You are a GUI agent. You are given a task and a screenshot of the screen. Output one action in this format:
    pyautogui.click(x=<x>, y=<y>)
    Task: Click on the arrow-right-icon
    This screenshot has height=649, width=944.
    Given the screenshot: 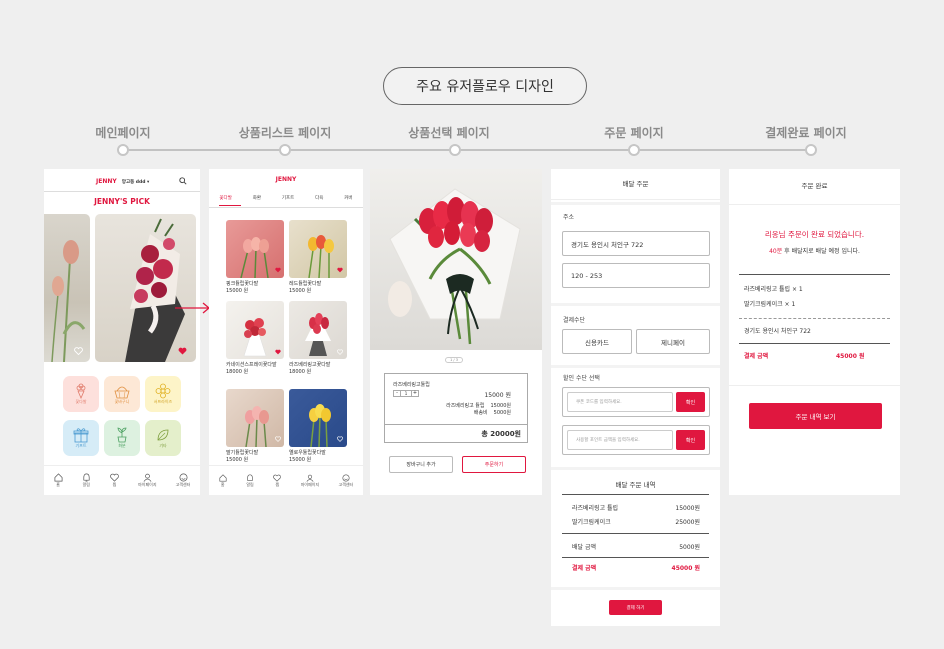 What is the action you would take?
    pyautogui.click(x=193, y=308)
    